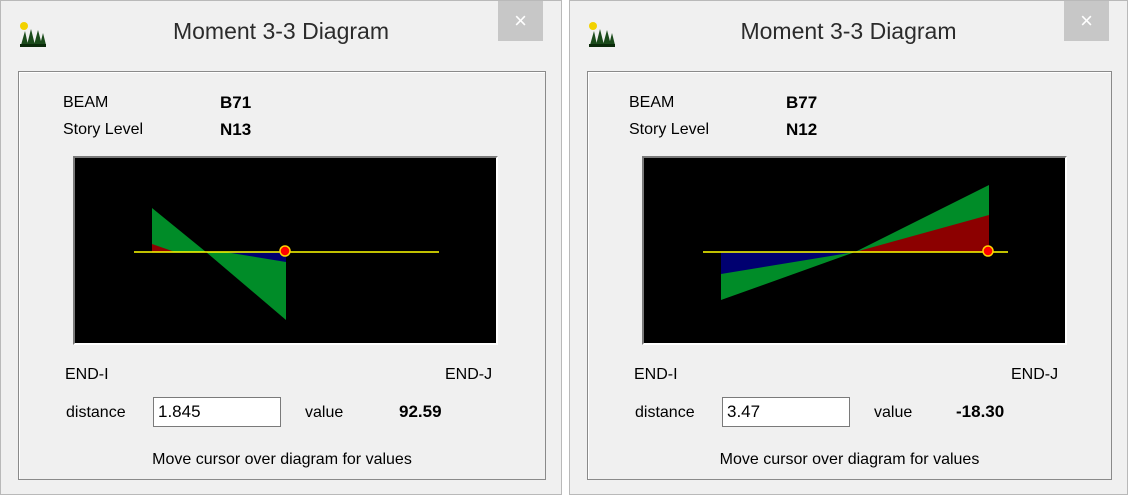 Image resolution: width=1129 pixels, height=497 pixels. Describe the element at coordinates (802, 129) in the screenshot. I see `story-level-value: N12` at that location.